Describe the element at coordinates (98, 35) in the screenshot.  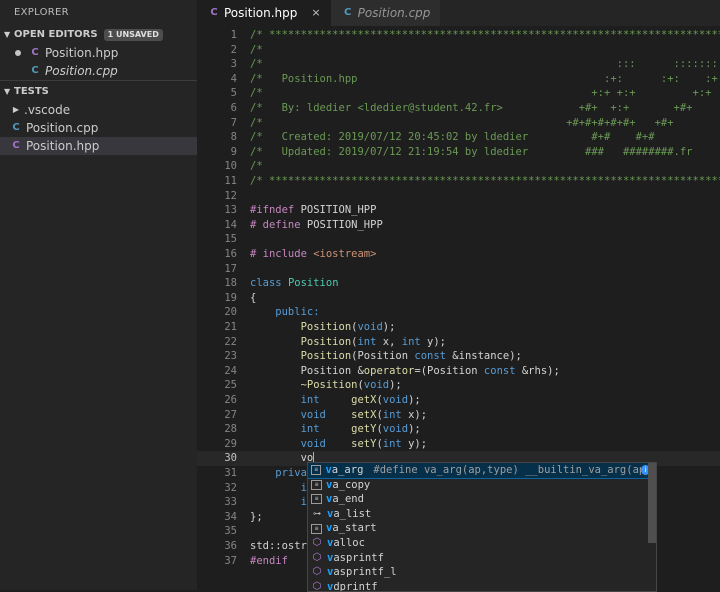
I see `open-editors-header: ▼ OPEN EDITORS 1 UNSAVED` at that location.